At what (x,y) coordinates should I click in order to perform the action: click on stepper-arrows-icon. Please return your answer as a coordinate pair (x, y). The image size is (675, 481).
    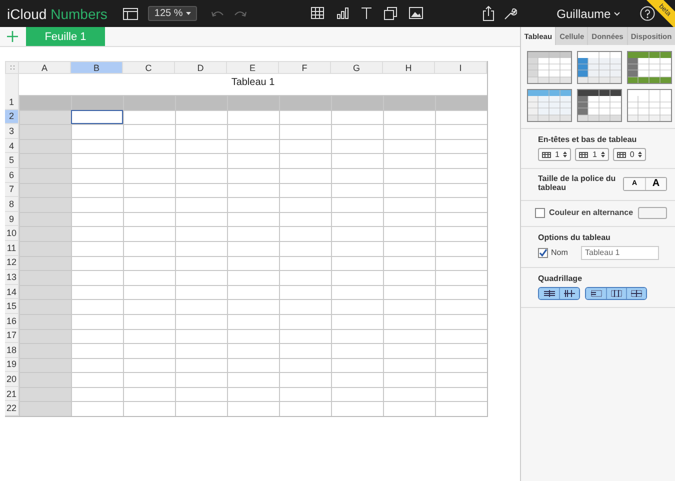
    Looking at the image, I should click on (565, 154).